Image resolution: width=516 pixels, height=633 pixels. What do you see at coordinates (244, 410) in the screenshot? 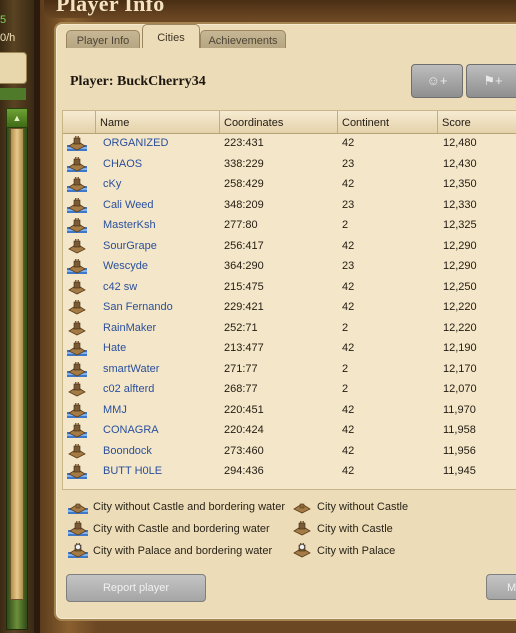
I see `city-coordinates: 220:451` at bounding box center [244, 410].